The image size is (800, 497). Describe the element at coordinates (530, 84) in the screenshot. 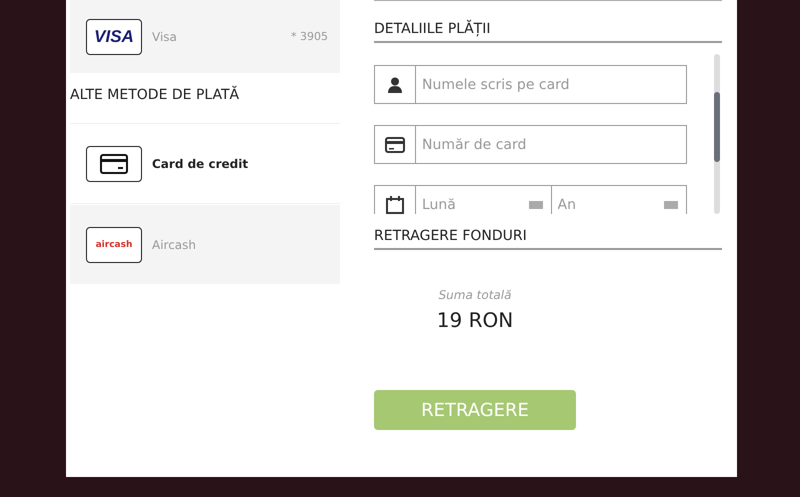

I see `input-group: Numele scris pe card` at that location.